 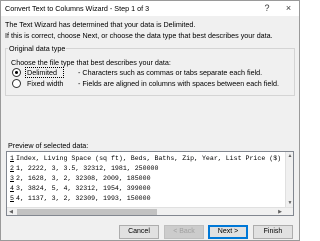 I want to click on delimited-radio, so click(x=16, y=72).